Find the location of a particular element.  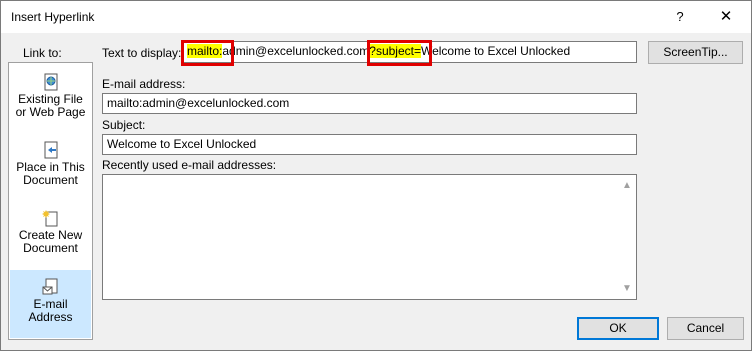

sidebar-item-email-address: E-mail Address is located at coordinates (50, 304).